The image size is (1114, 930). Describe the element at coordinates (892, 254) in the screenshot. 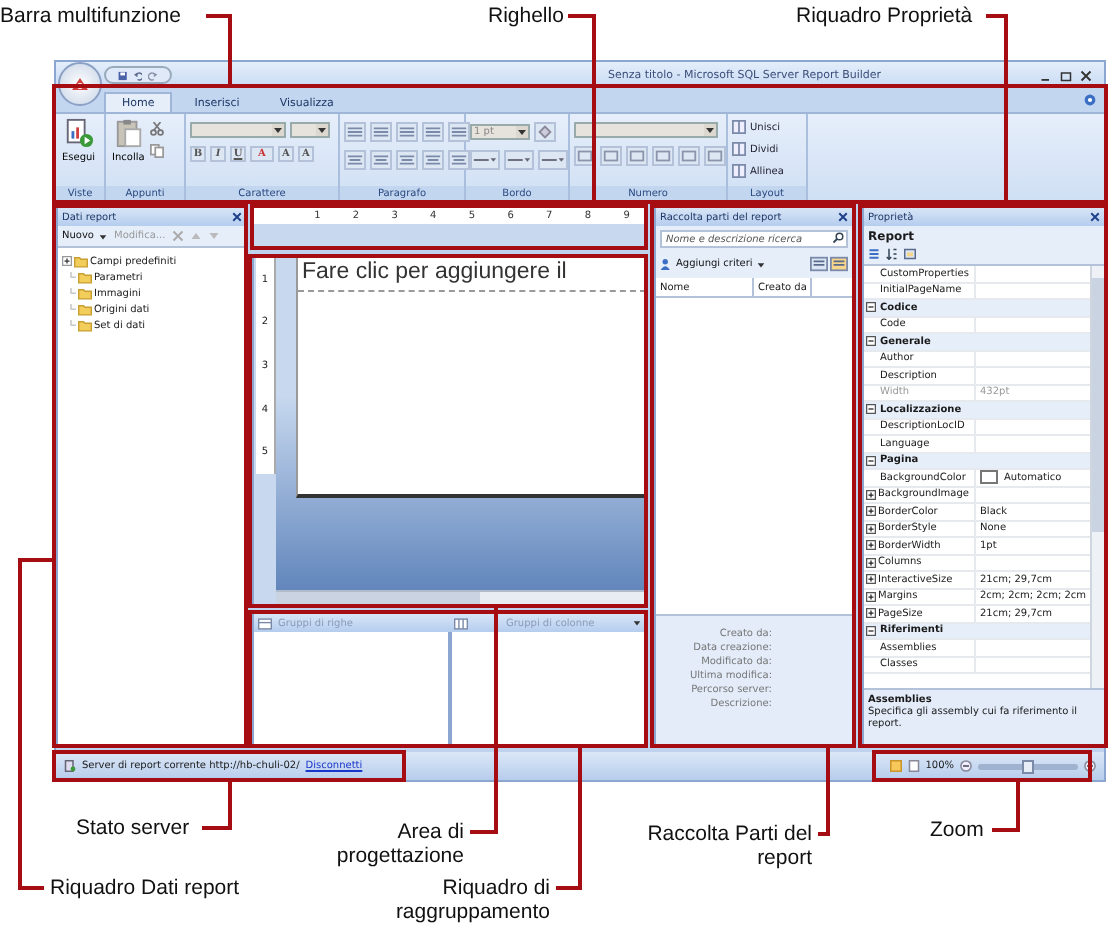

I see `sort-icon` at that location.